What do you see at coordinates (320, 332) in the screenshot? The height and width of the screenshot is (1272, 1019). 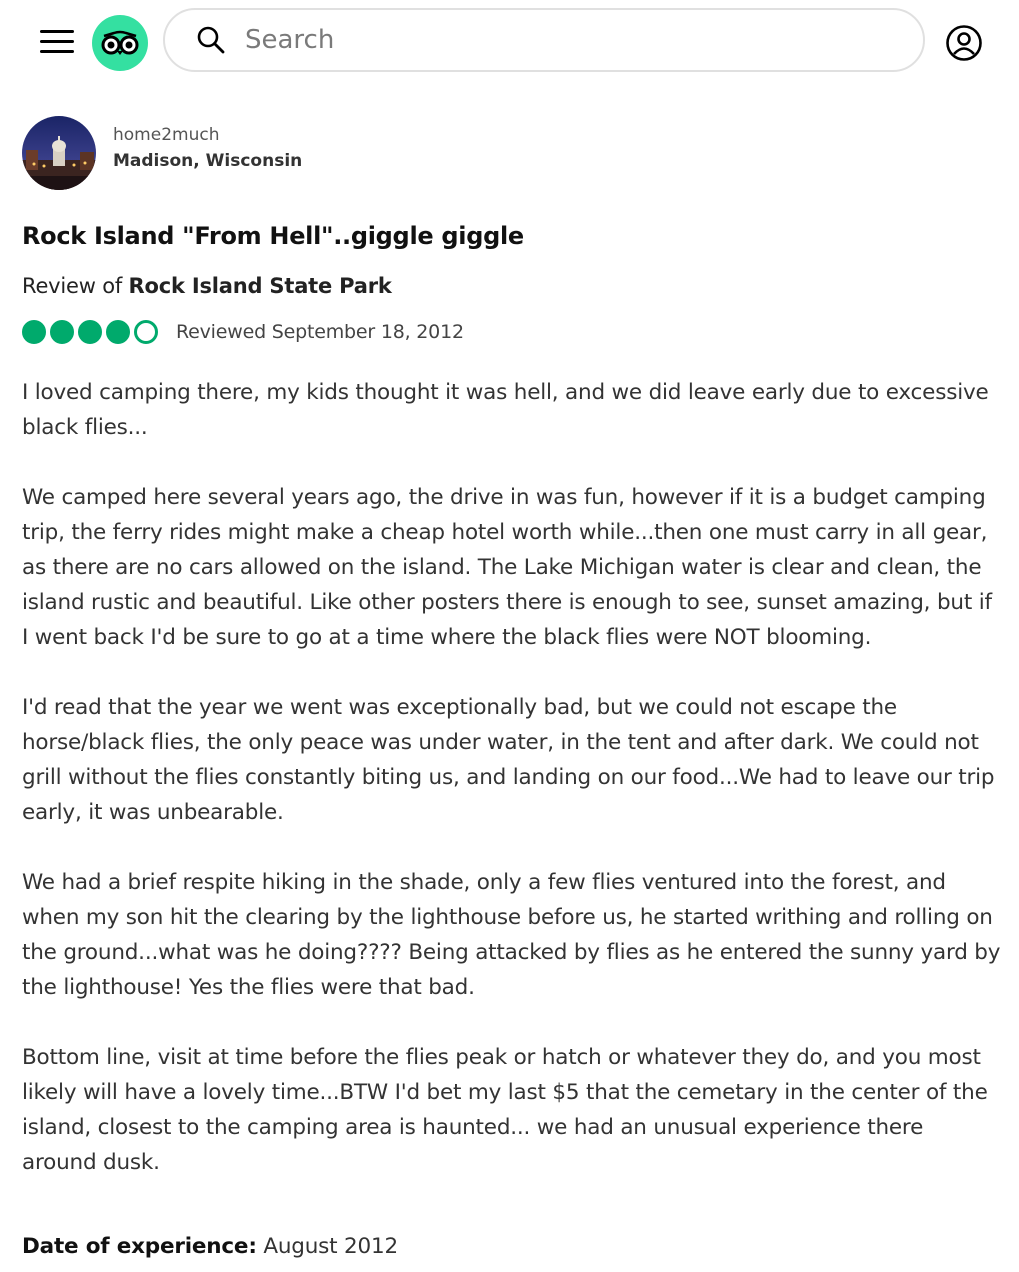 I see `reviewed-date: Reviewed September 18, 2012` at bounding box center [320, 332].